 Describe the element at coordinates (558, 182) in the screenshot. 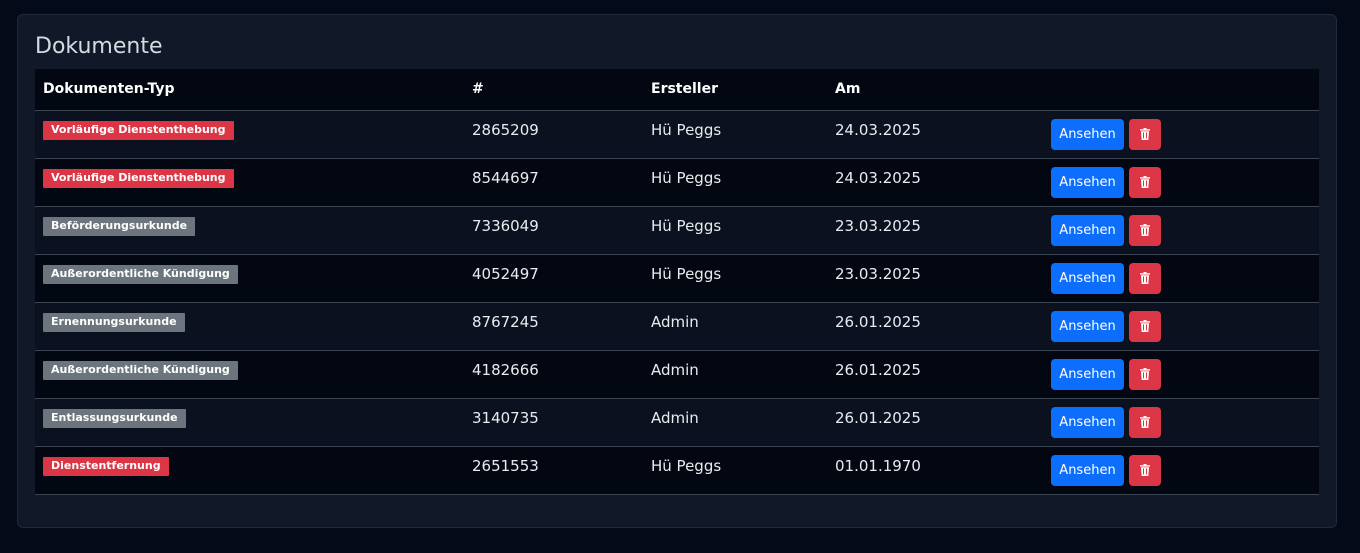

I see `document-number-cell: 8544697` at that location.